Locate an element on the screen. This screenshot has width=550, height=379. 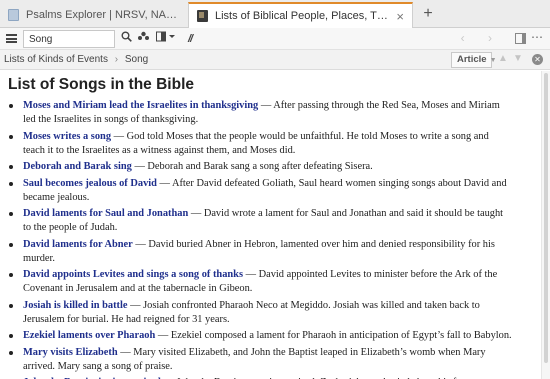
arrow-up-icon: ▲ is located at coordinates (503, 58).